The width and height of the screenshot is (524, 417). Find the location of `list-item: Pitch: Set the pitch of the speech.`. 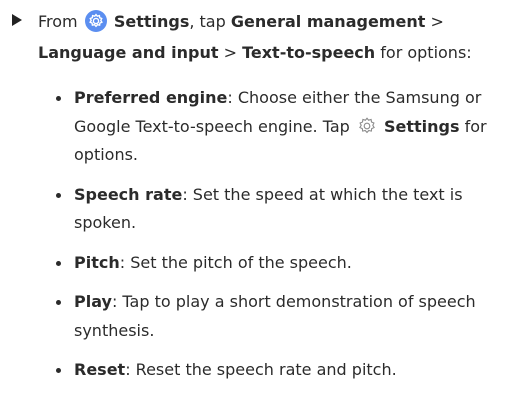

list-item: Pitch: Set the pitch of the speech. is located at coordinates (288, 263).